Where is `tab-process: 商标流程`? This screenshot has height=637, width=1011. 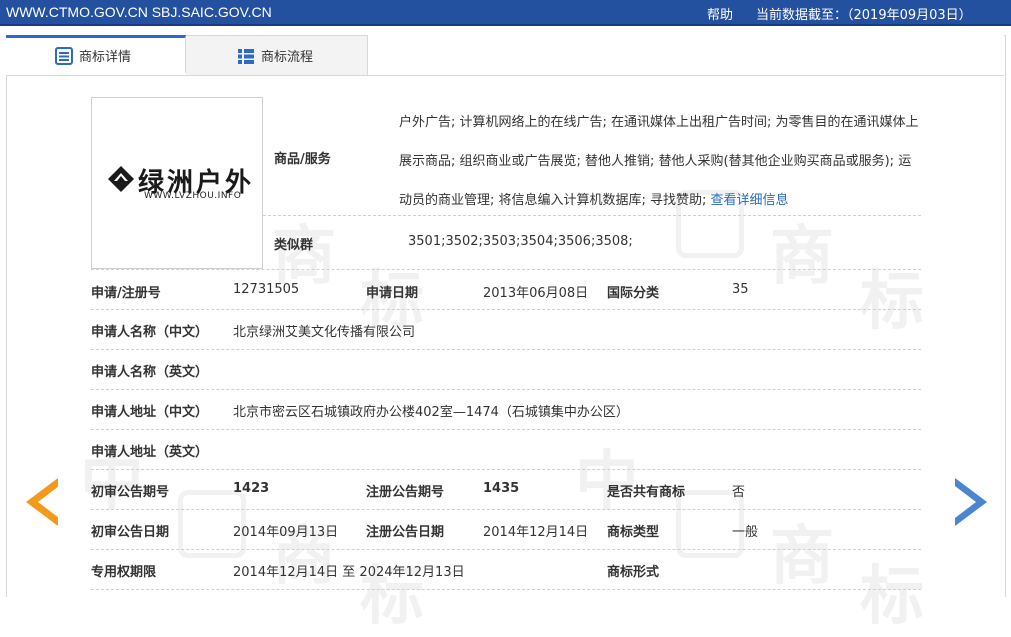
tab-process: 商标流程 is located at coordinates (277, 55).